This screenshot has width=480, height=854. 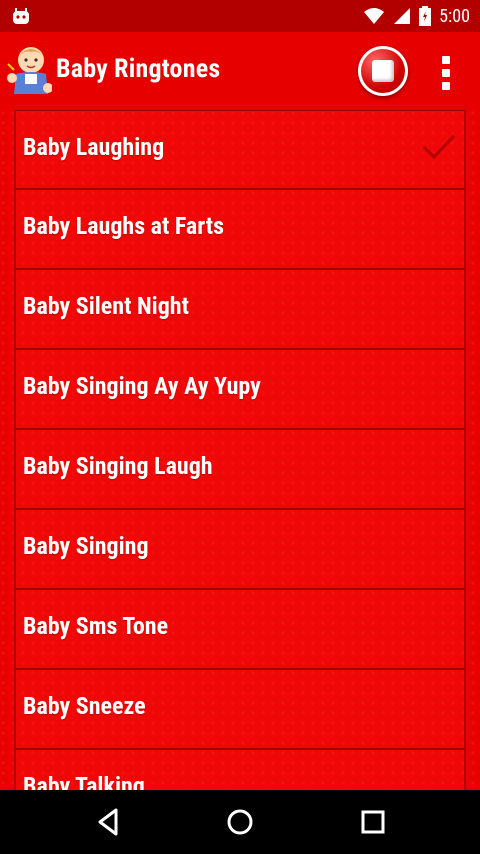 I want to click on ringtone-list-item: Baby Sneeze, so click(x=240, y=710).